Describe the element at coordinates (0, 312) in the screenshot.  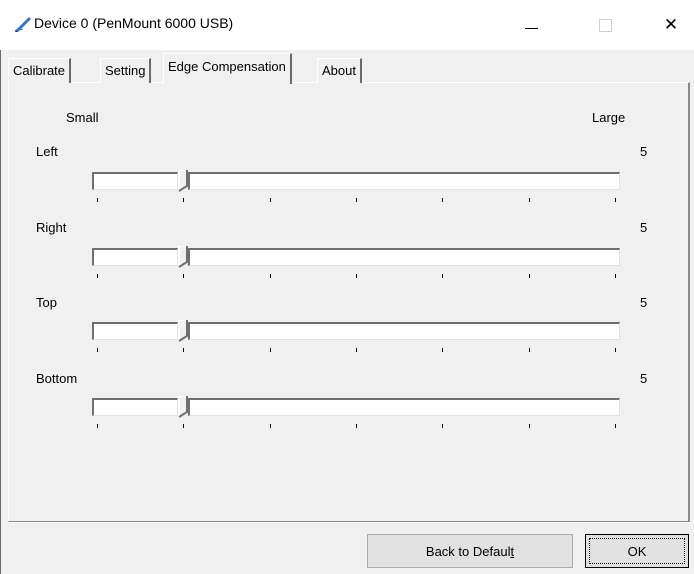
I see `window-border` at that location.